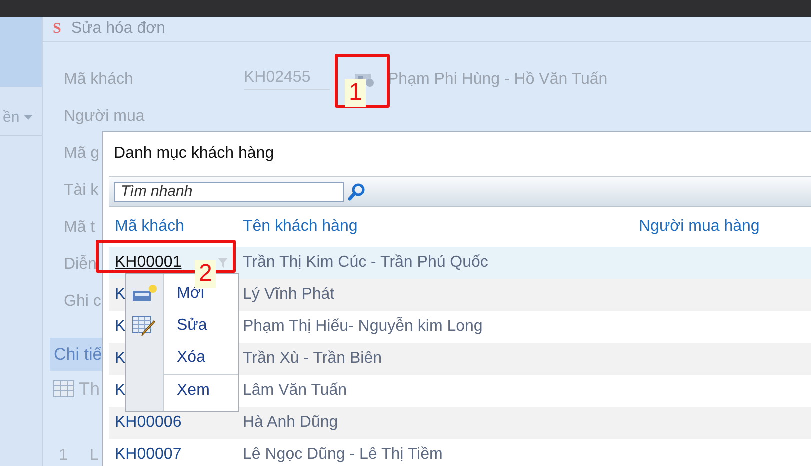  I want to click on table-cell-text: Lê Ngọc Dũng - Lê Thị Tiềm, so click(343, 455).